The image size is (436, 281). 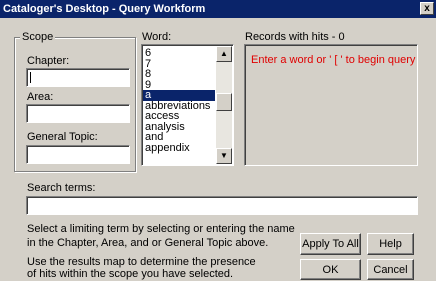 I want to click on word-list-item: access, so click(x=179, y=116).